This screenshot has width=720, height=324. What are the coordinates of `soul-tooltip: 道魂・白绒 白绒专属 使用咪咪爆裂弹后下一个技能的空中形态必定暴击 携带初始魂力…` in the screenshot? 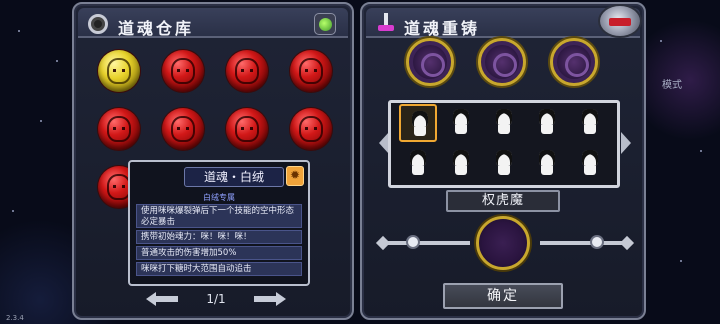 It's located at (219, 223).